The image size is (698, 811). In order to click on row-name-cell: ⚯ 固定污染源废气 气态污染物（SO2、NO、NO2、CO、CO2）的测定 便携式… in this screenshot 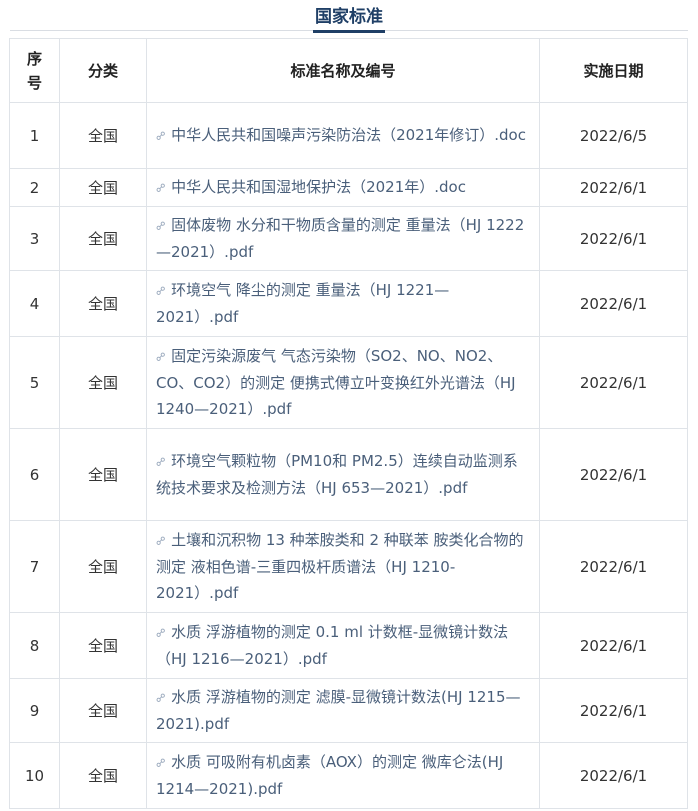, I will do `click(343, 382)`.